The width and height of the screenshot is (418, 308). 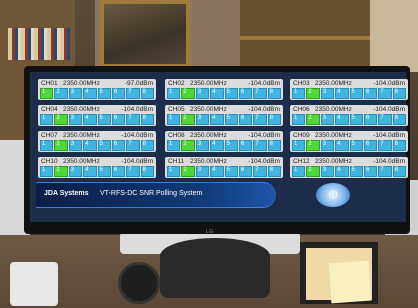 I want to click on channel-button-label: 2, so click(x=185, y=144).